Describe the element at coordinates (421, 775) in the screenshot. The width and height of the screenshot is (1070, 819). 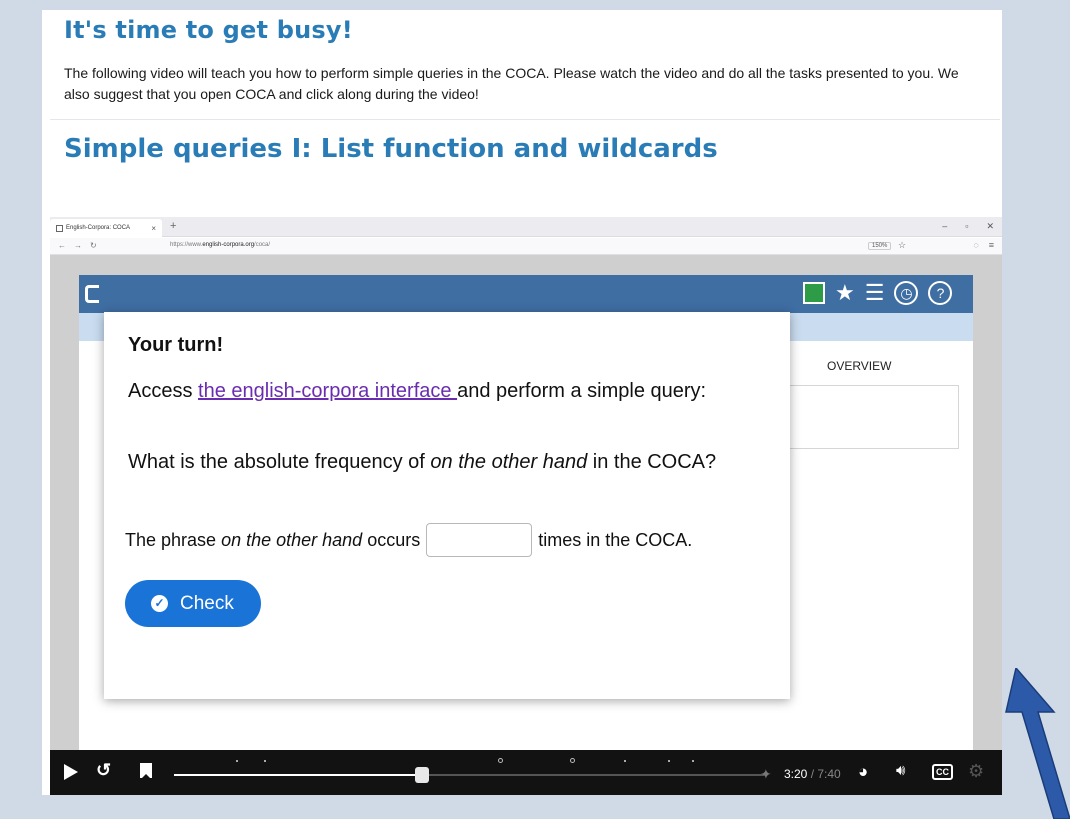
I see `seek-handle` at that location.